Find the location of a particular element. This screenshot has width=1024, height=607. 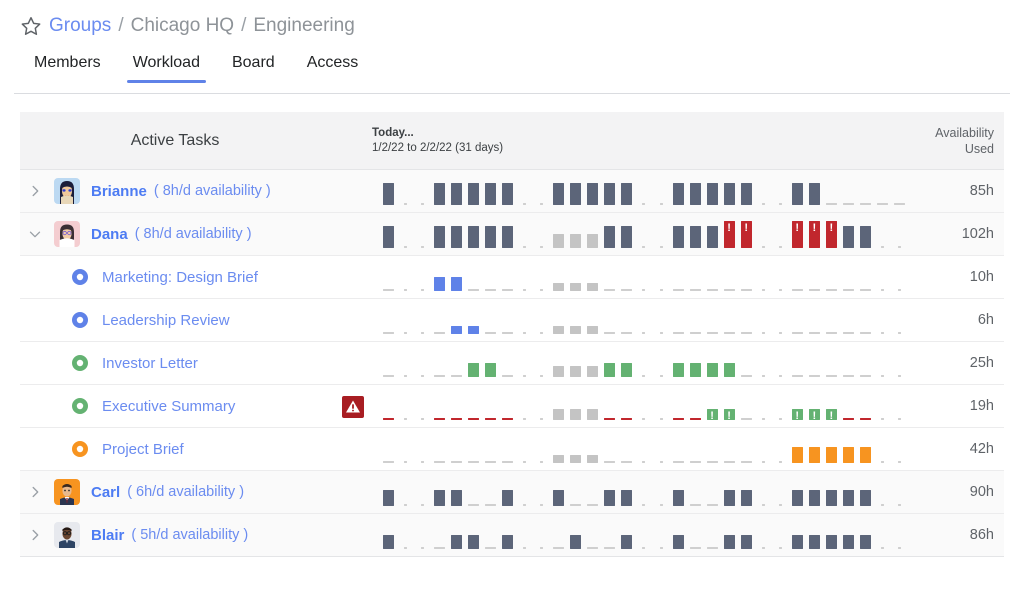

expand-toggle-dana is located at coordinates (35, 234).